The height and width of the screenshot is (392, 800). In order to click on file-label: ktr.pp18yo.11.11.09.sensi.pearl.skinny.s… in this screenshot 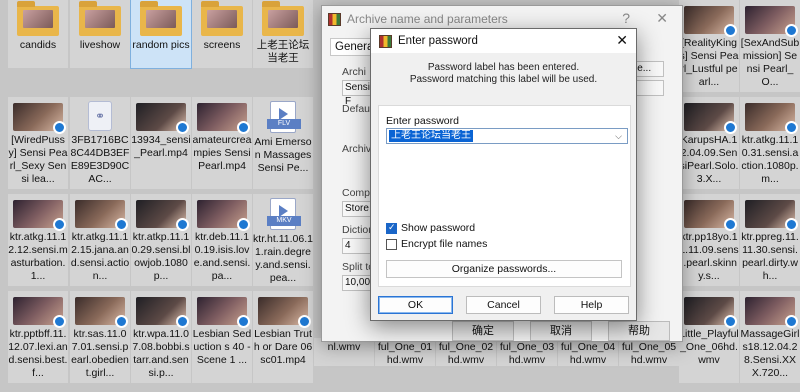, I will do `click(709, 256)`.